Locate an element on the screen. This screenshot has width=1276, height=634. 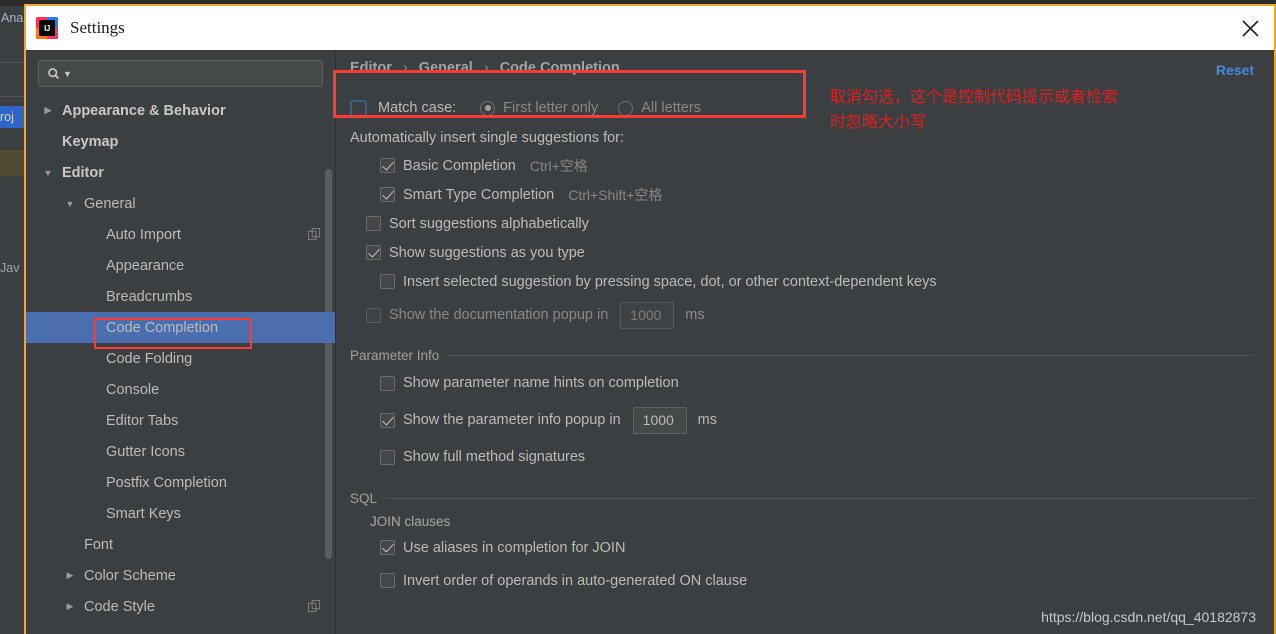
sidebar-item-label: Editor Tabs is located at coordinates (142, 420).